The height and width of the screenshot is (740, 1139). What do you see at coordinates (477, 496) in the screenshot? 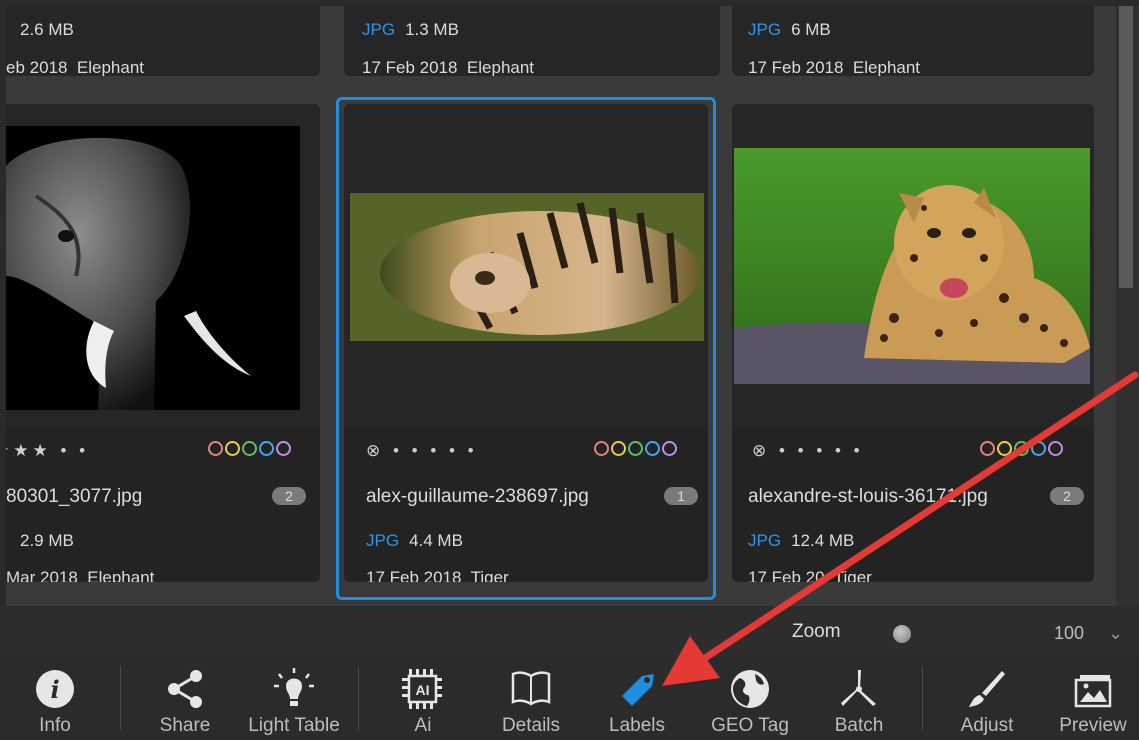
I see `file-name: alex-guillaume-238697.jpg` at bounding box center [477, 496].